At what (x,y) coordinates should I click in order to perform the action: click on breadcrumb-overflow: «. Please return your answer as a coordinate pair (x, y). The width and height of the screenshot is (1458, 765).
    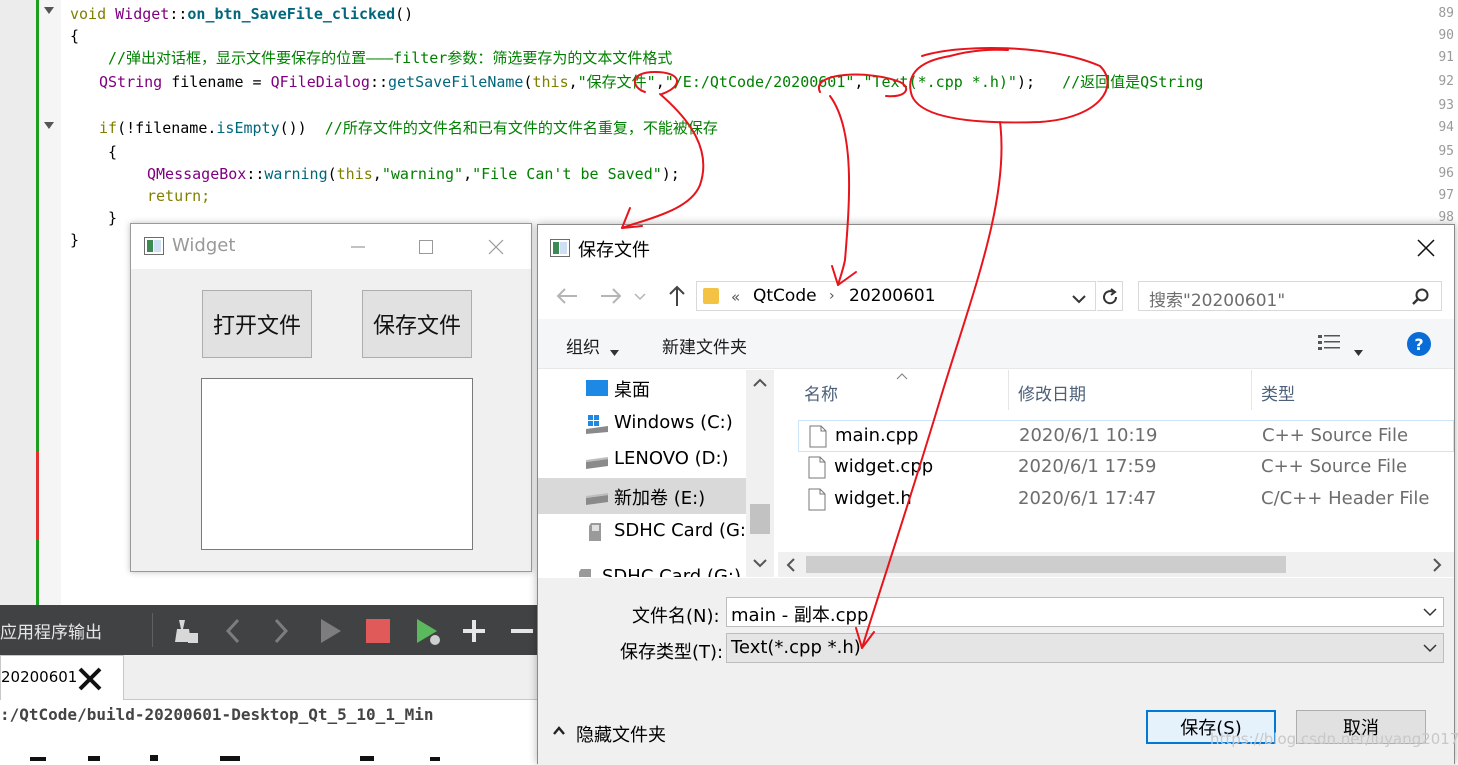
    Looking at the image, I should click on (735, 297).